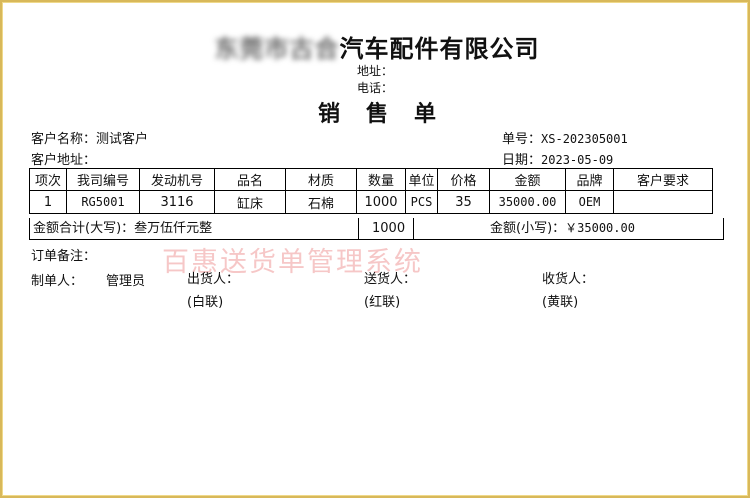 This screenshot has width=750, height=498. What do you see at coordinates (421, 202) in the screenshot?
I see `row-cell: PCS` at bounding box center [421, 202].